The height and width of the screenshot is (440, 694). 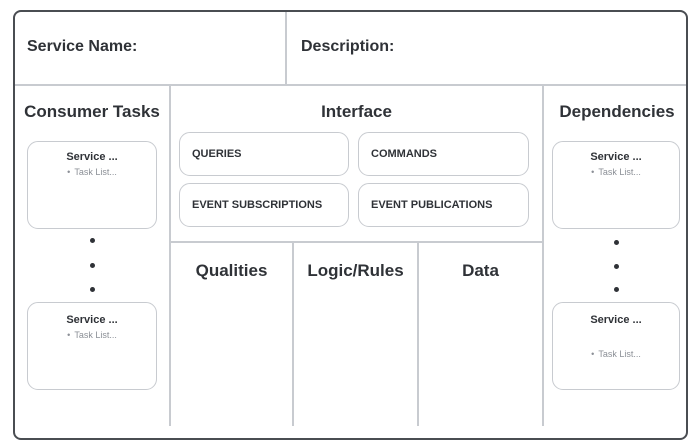 What do you see at coordinates (264, 205) in the screenshot?
I see `event-subscriptions-box: EVENT SUBSCRIPTIONS` at bounding box center [264, 205].